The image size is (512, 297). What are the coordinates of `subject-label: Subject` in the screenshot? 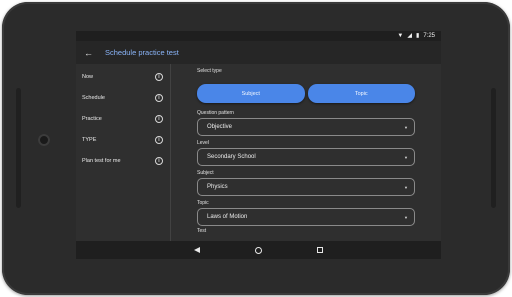 It's located at (205, 173).